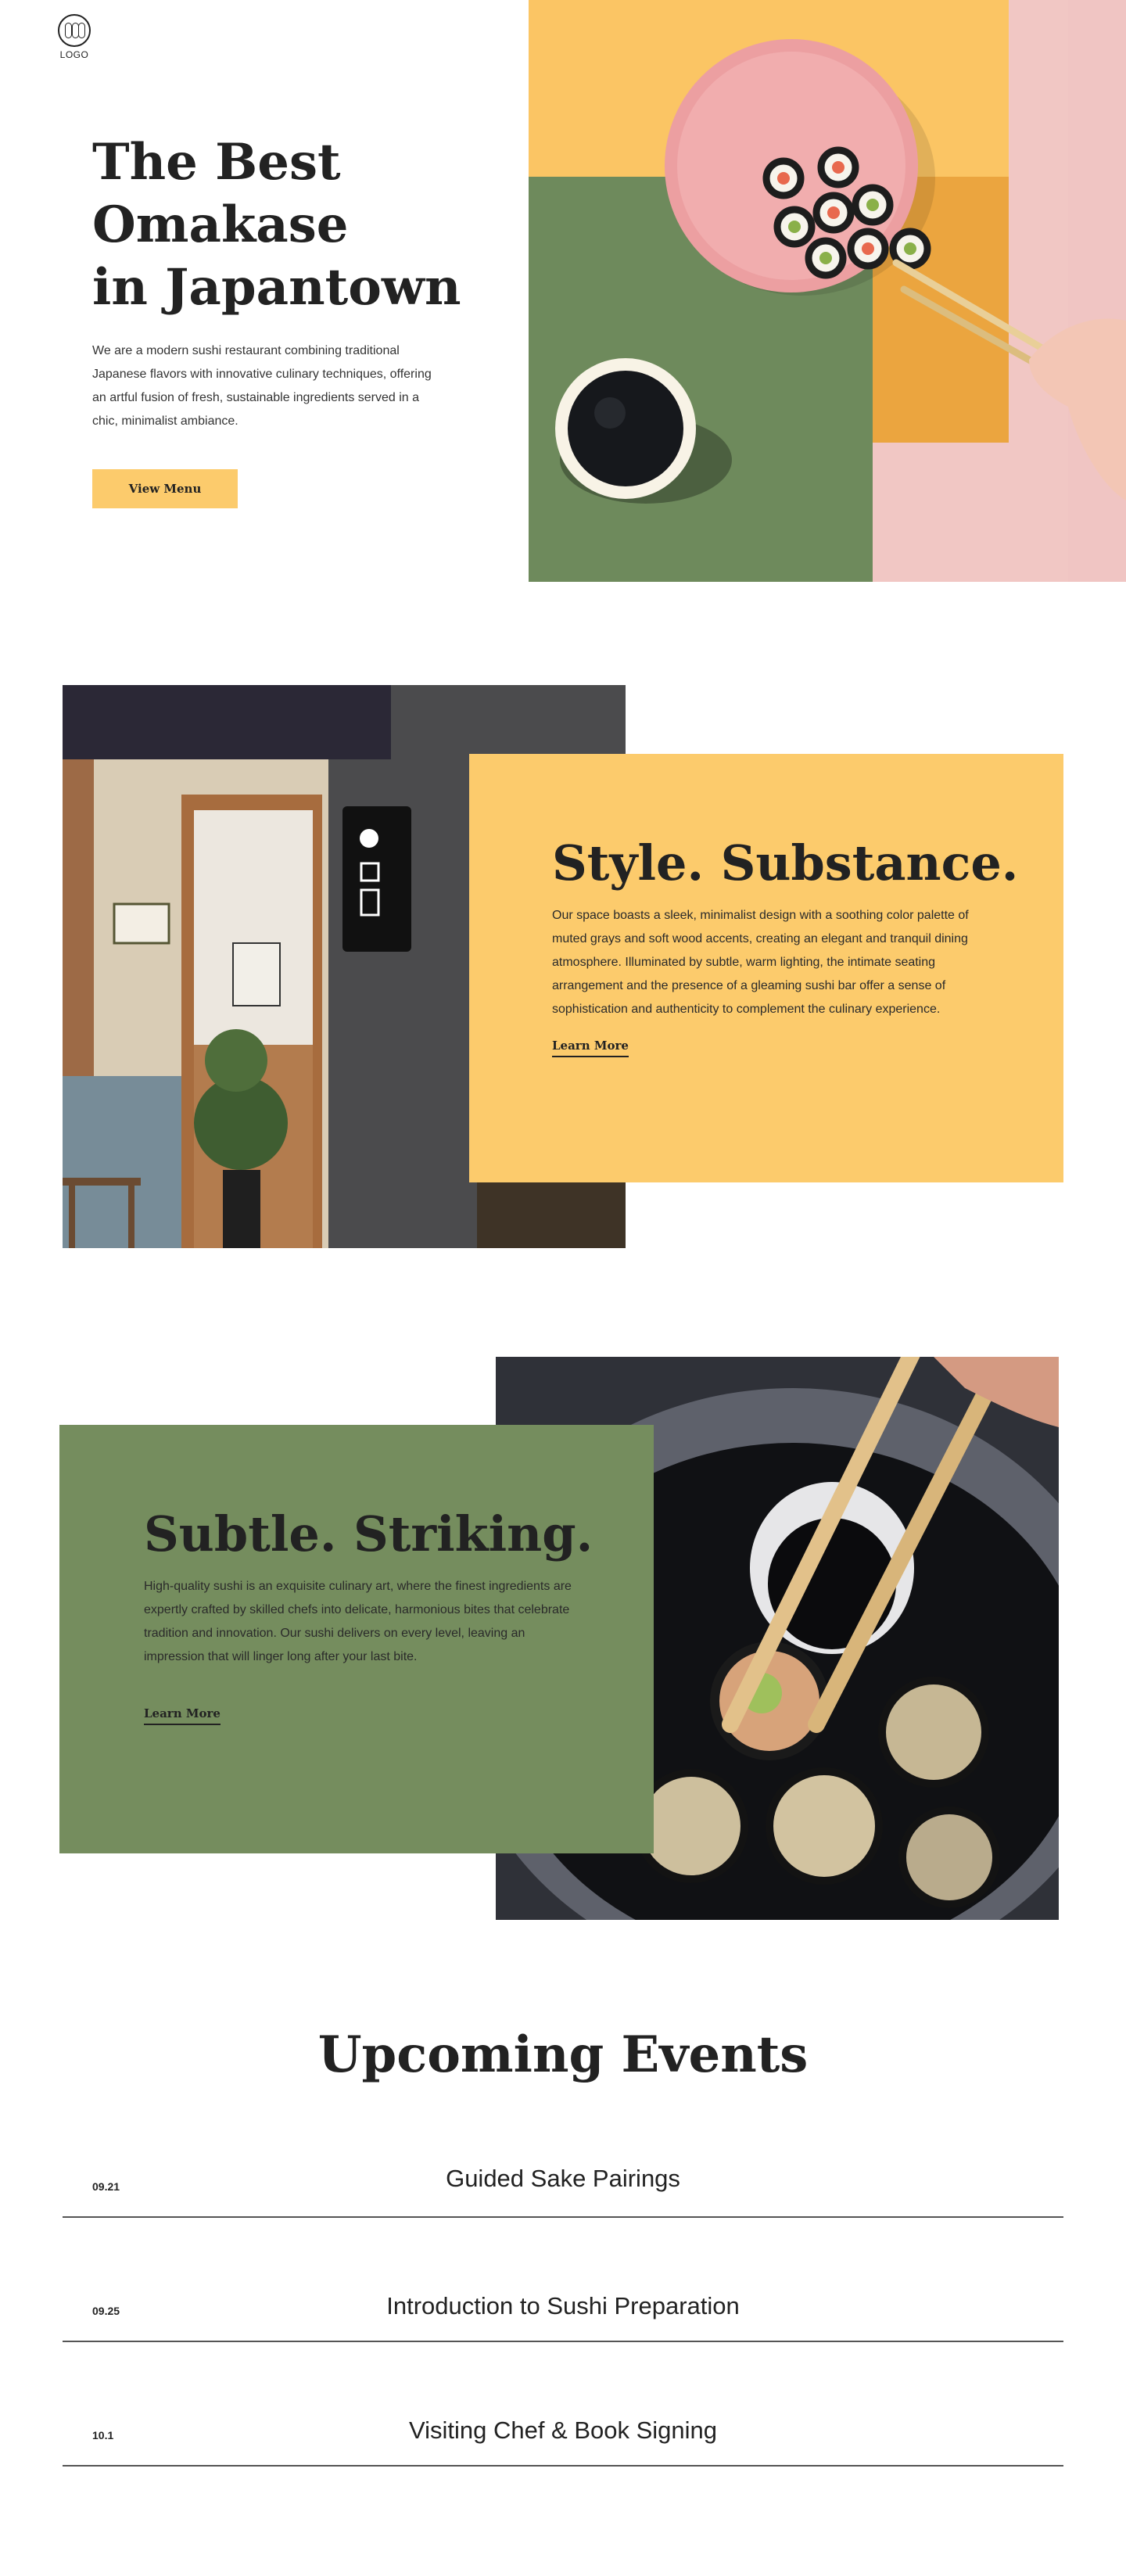  I want to click on hero-sushi-image, so click(827, 291).